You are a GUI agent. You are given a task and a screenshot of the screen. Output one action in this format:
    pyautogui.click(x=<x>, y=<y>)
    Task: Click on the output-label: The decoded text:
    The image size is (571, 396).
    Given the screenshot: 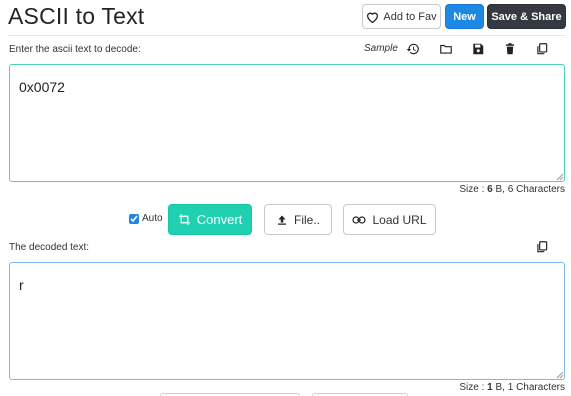 What is the action you would take?
    pyautogui.click(x=49, y=247)
    